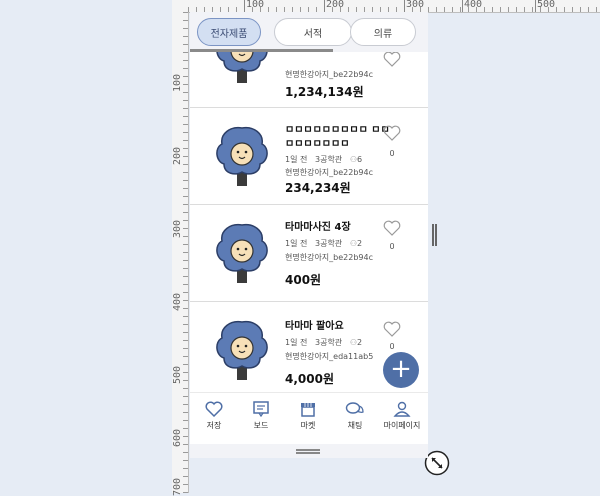 The image size is (600, 496). Describe the element at coordinates (261, 50) in the screenshot. I see `tab-indicator` at that location.